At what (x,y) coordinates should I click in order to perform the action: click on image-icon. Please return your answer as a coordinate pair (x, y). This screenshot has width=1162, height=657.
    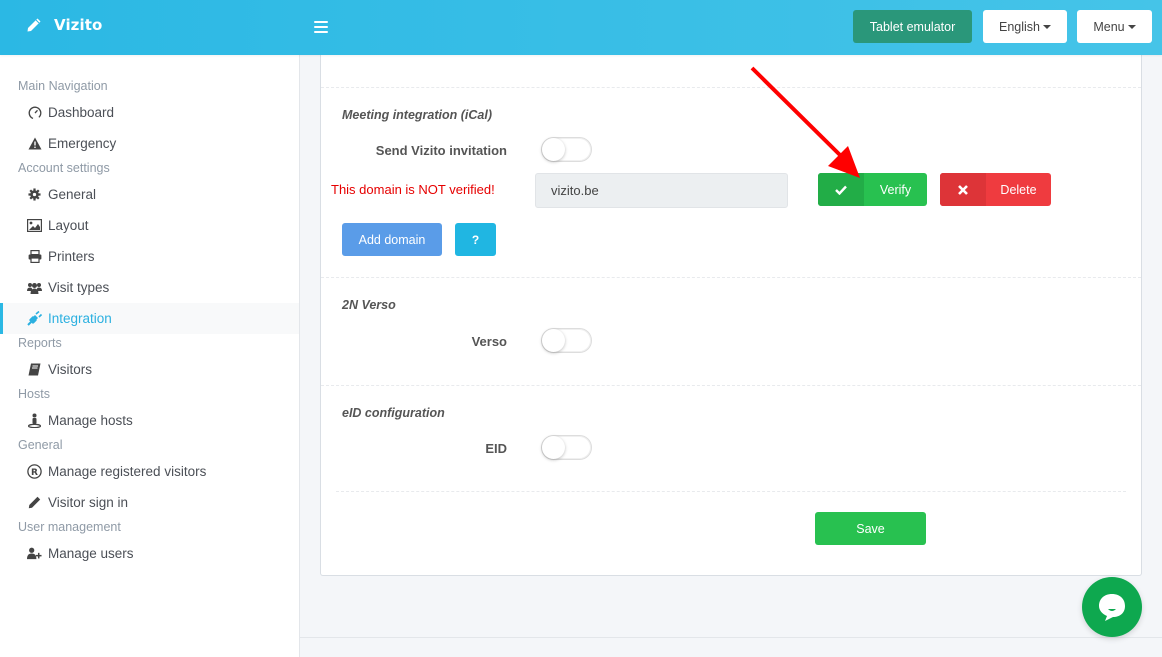
    Looking at the image, I should click on (34, 225).